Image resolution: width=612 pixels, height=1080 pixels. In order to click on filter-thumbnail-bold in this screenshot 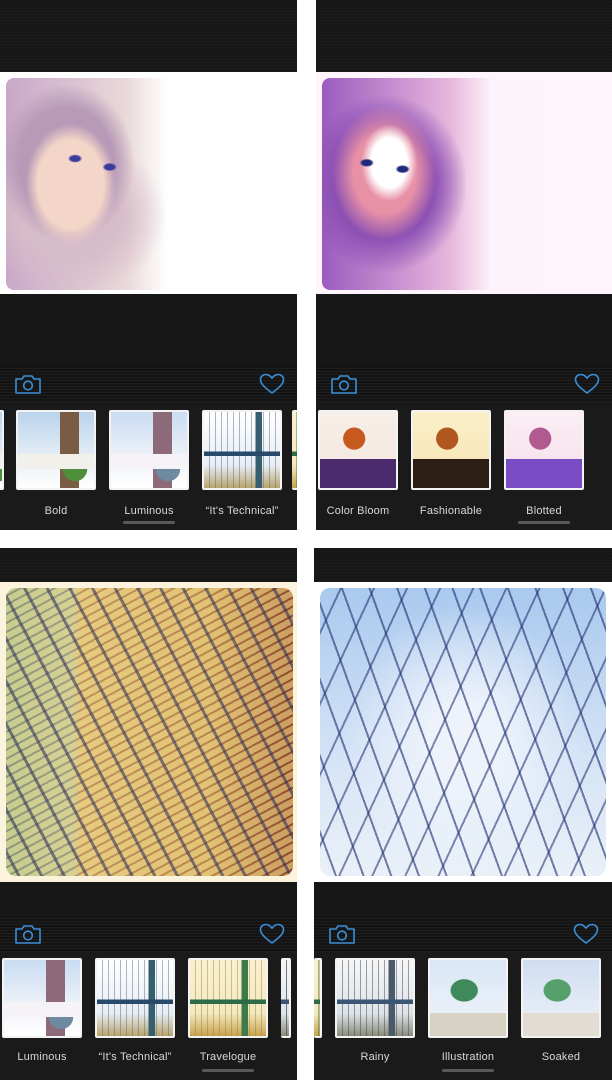, I will do `click(56, 450)`.